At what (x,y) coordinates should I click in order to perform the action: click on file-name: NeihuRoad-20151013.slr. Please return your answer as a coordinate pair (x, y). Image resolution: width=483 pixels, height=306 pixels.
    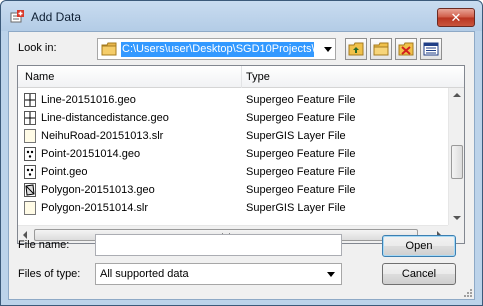
    Looking at the image, I should click on (102, 136).